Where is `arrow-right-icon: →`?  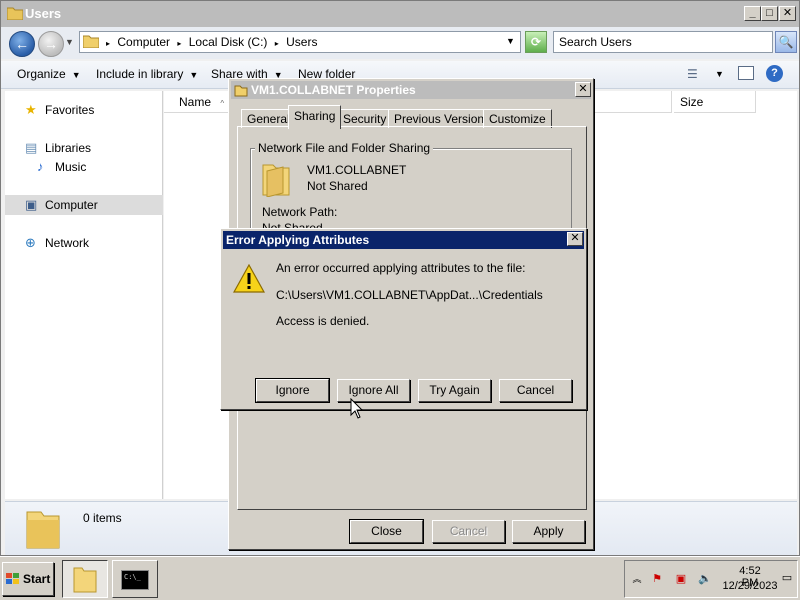 arrow-right-icon: → is located at coordinates (51, 44).